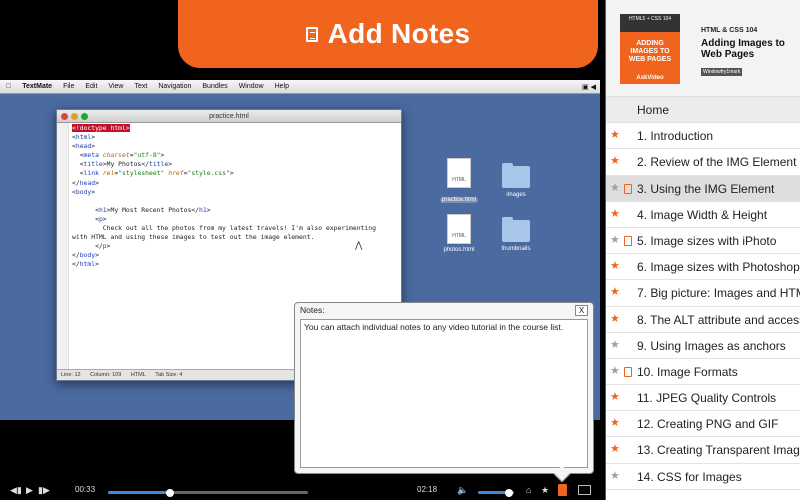  What do you see at coordinates (71, 375) in the screenshot?
I see `status-line: Line: 12` at bounding box center [71, 375].